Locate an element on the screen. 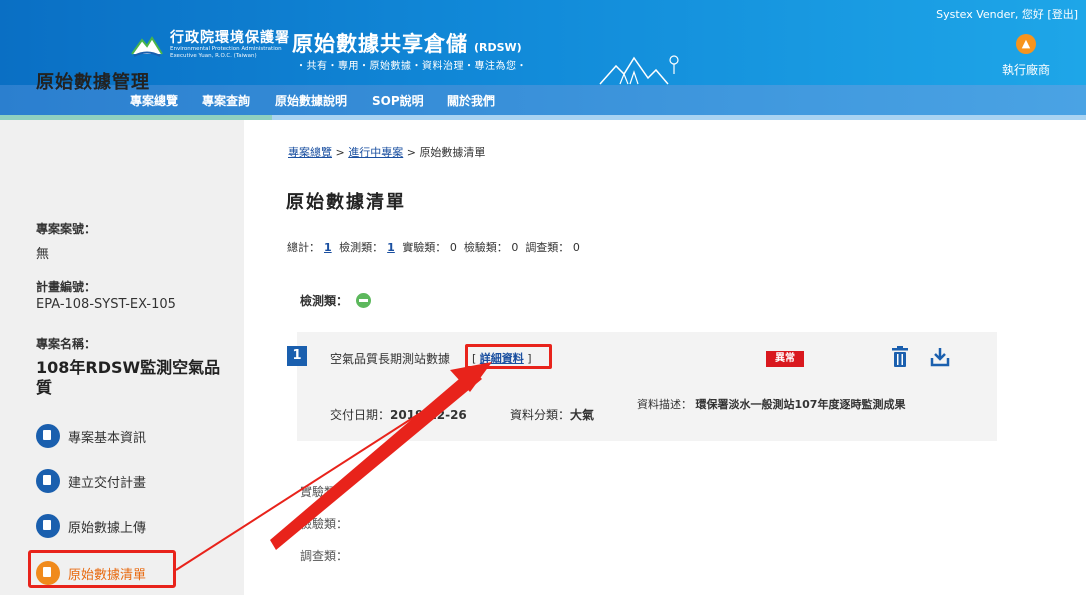 The image size is (1086, 595). sidebar-title: 原始數據管理 is located at coordinates (93, 82).